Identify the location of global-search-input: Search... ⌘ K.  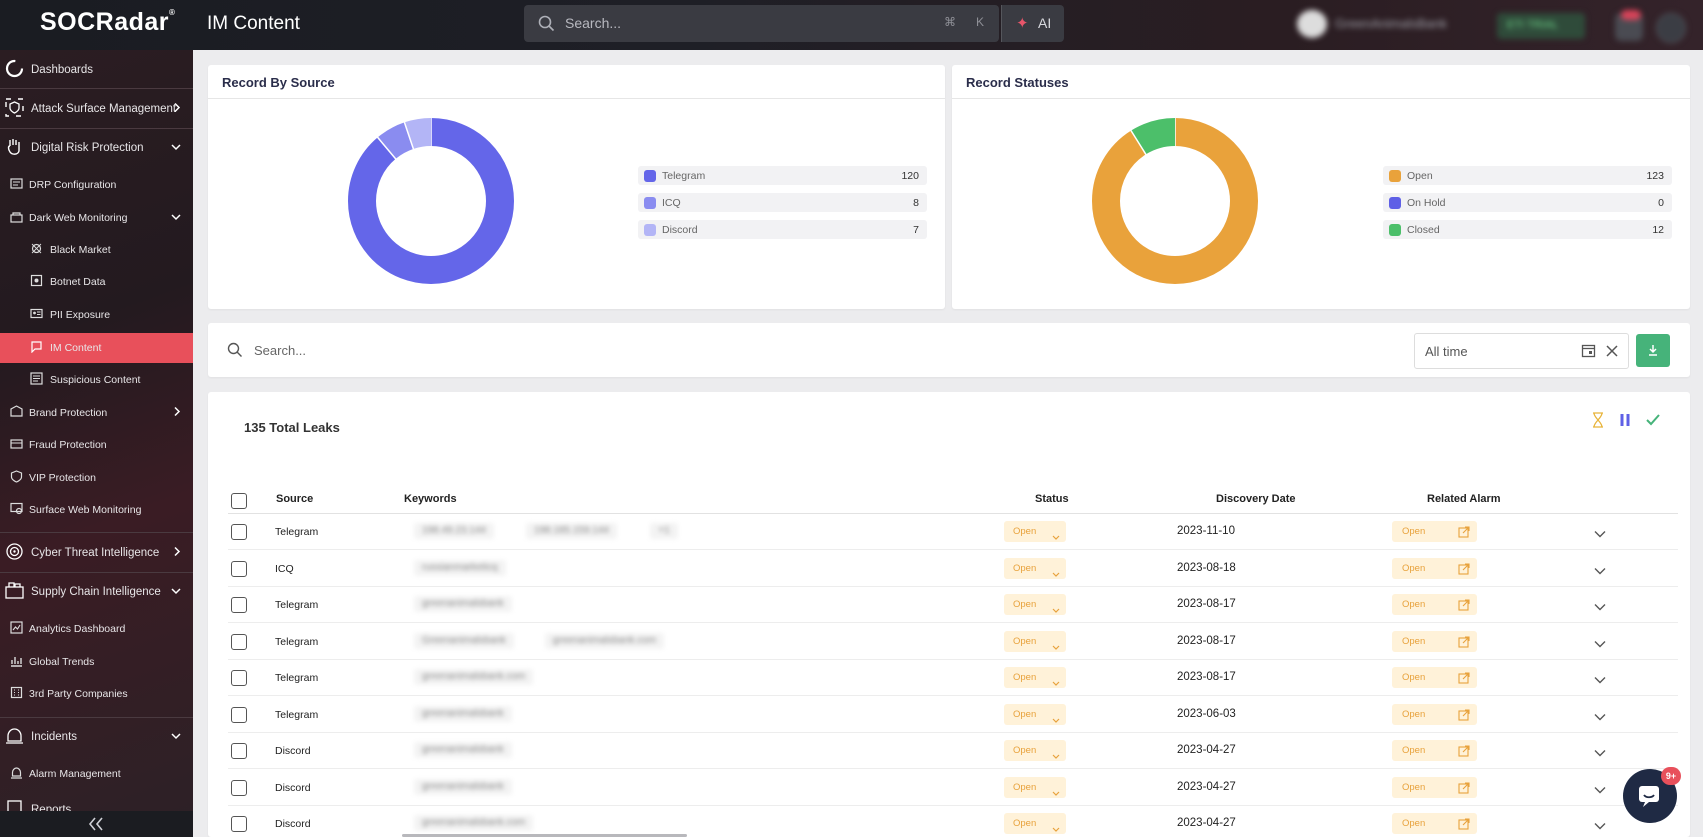
(761, 23).